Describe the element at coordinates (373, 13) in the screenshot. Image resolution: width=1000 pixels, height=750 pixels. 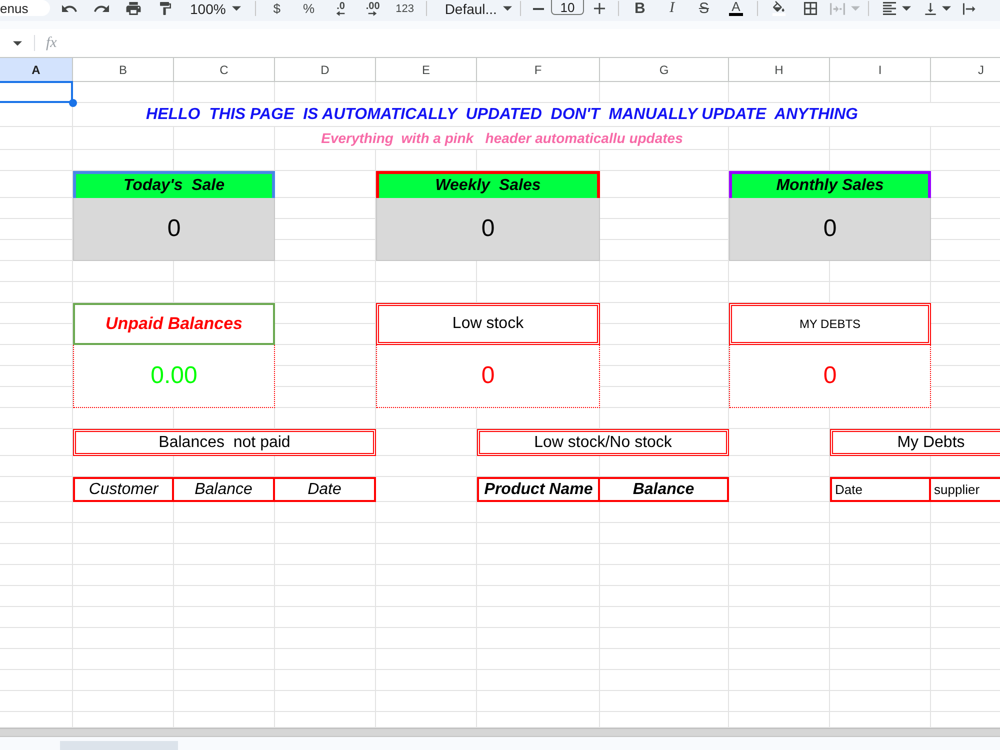
I see `arrow-right-icon` at that location.